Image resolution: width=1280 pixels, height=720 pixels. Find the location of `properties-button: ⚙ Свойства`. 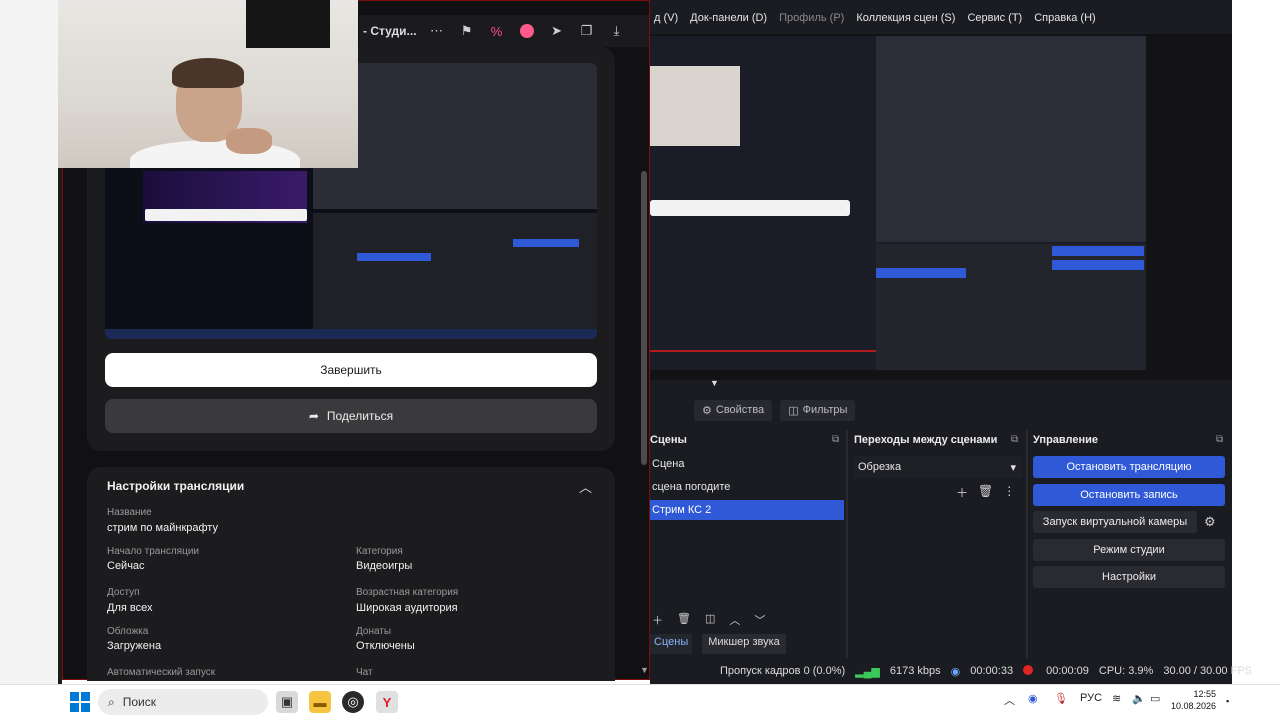

properties-button: ⚙ Свойства is located at coordinates (733, 410).